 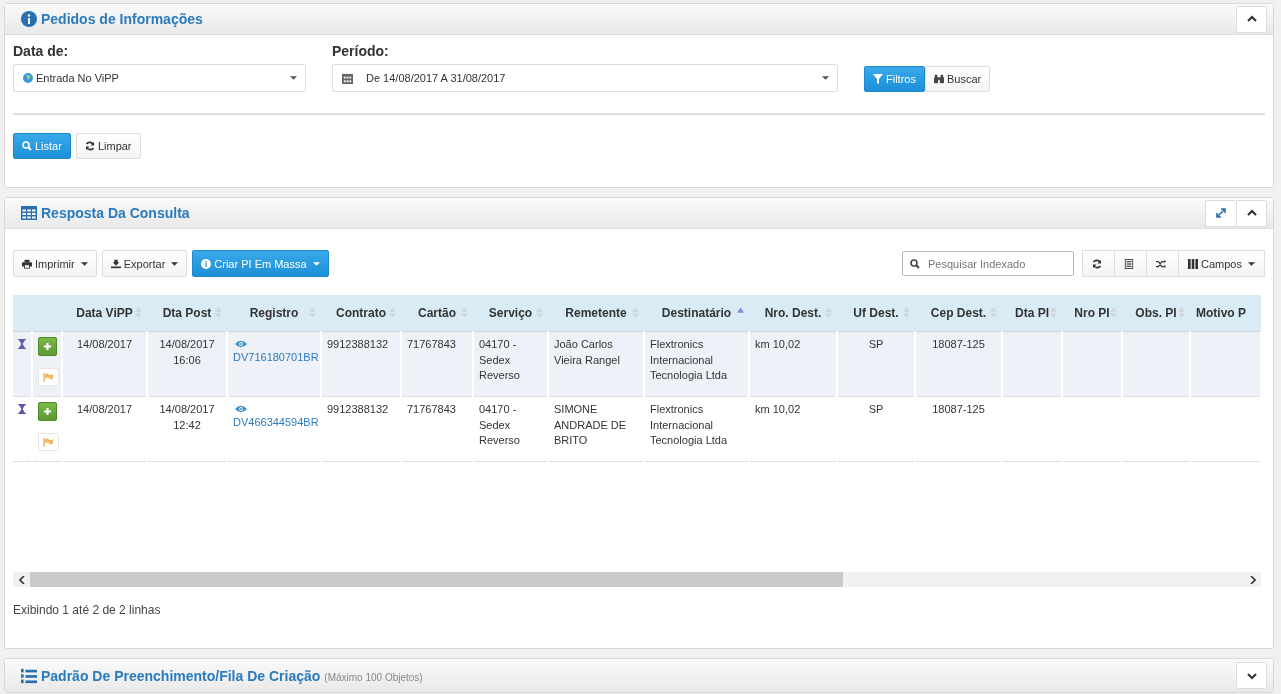 I want to click on column-header: Cartão, so click(x=437, y=313).